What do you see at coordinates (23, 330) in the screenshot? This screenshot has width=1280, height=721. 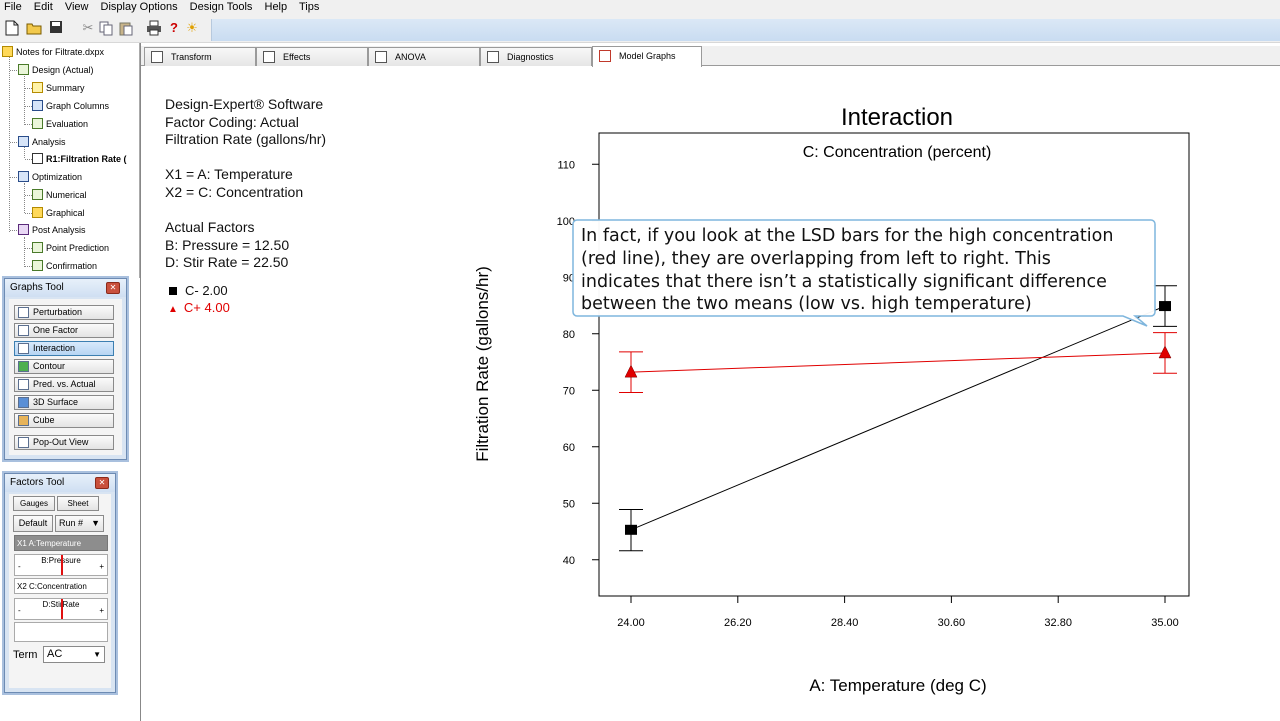 I see `one-factor-icon` at bounding box center [23, 330].